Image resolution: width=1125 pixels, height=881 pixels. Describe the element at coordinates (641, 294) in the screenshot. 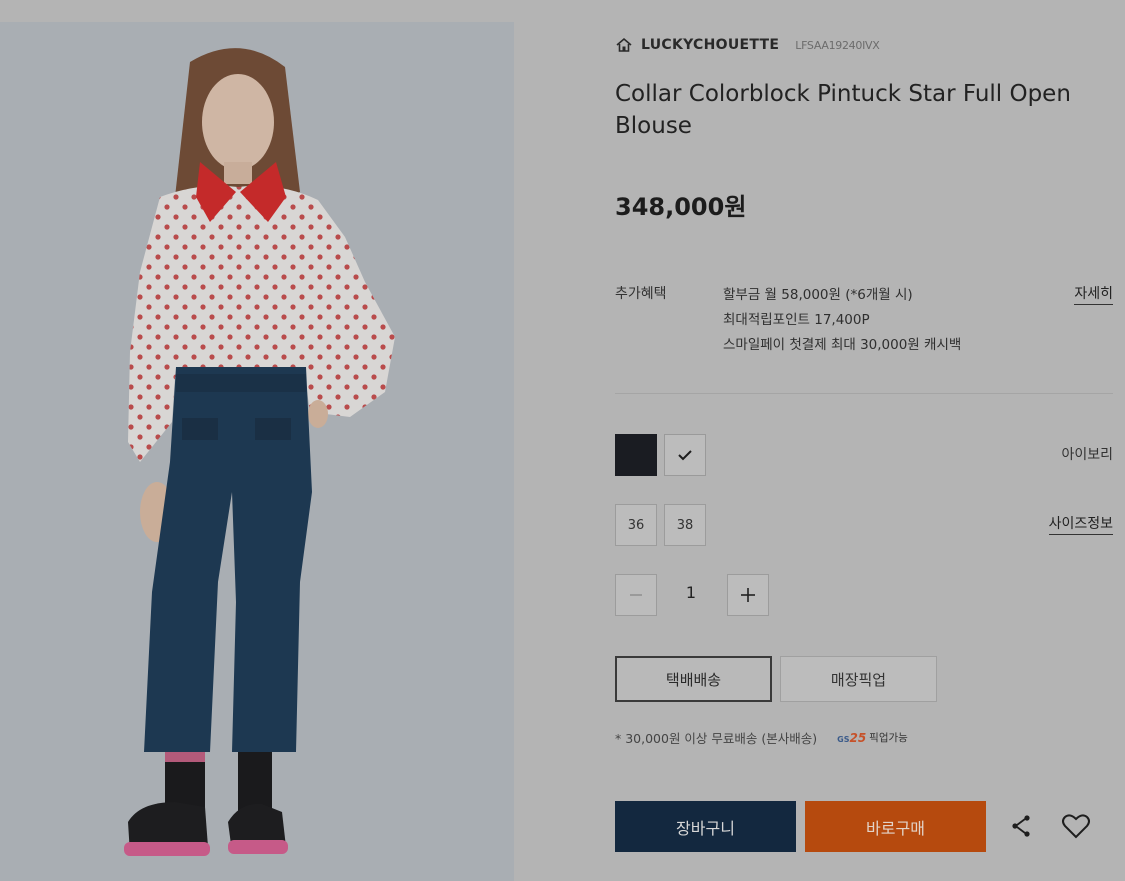

I see `benefits-label: 추가혜택` at that location.